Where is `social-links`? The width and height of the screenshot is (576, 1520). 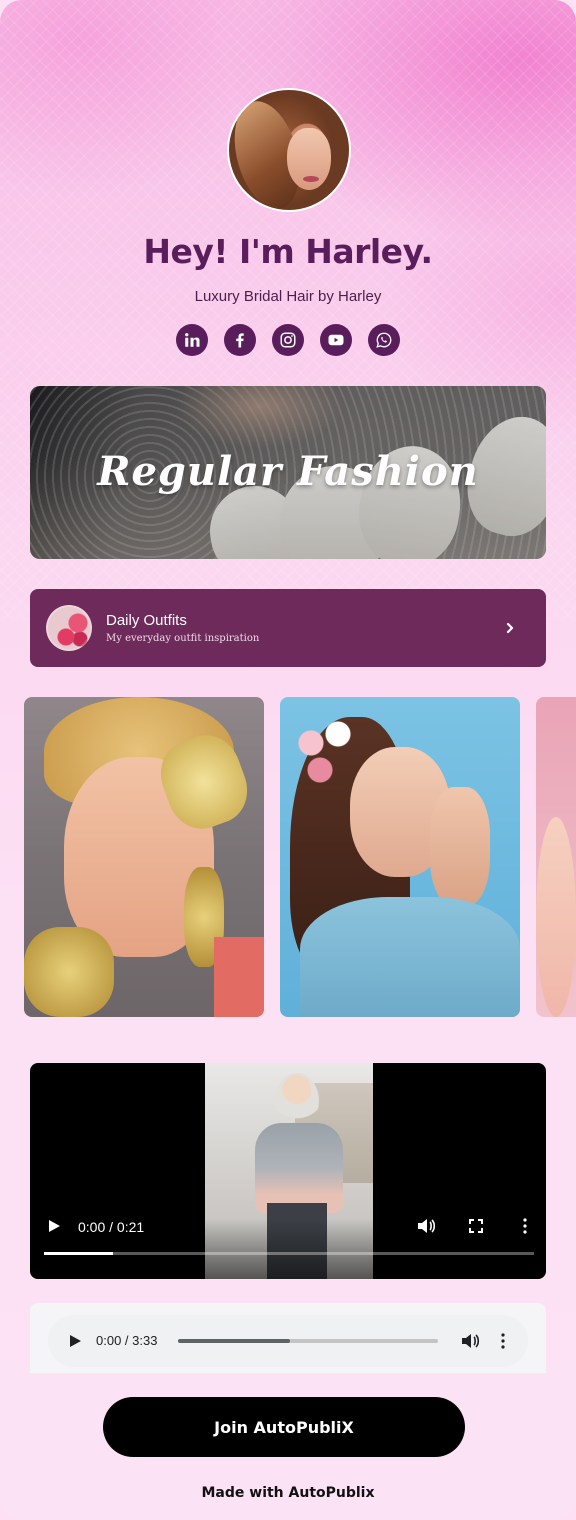
social-links is located at coordinates (288, 340).